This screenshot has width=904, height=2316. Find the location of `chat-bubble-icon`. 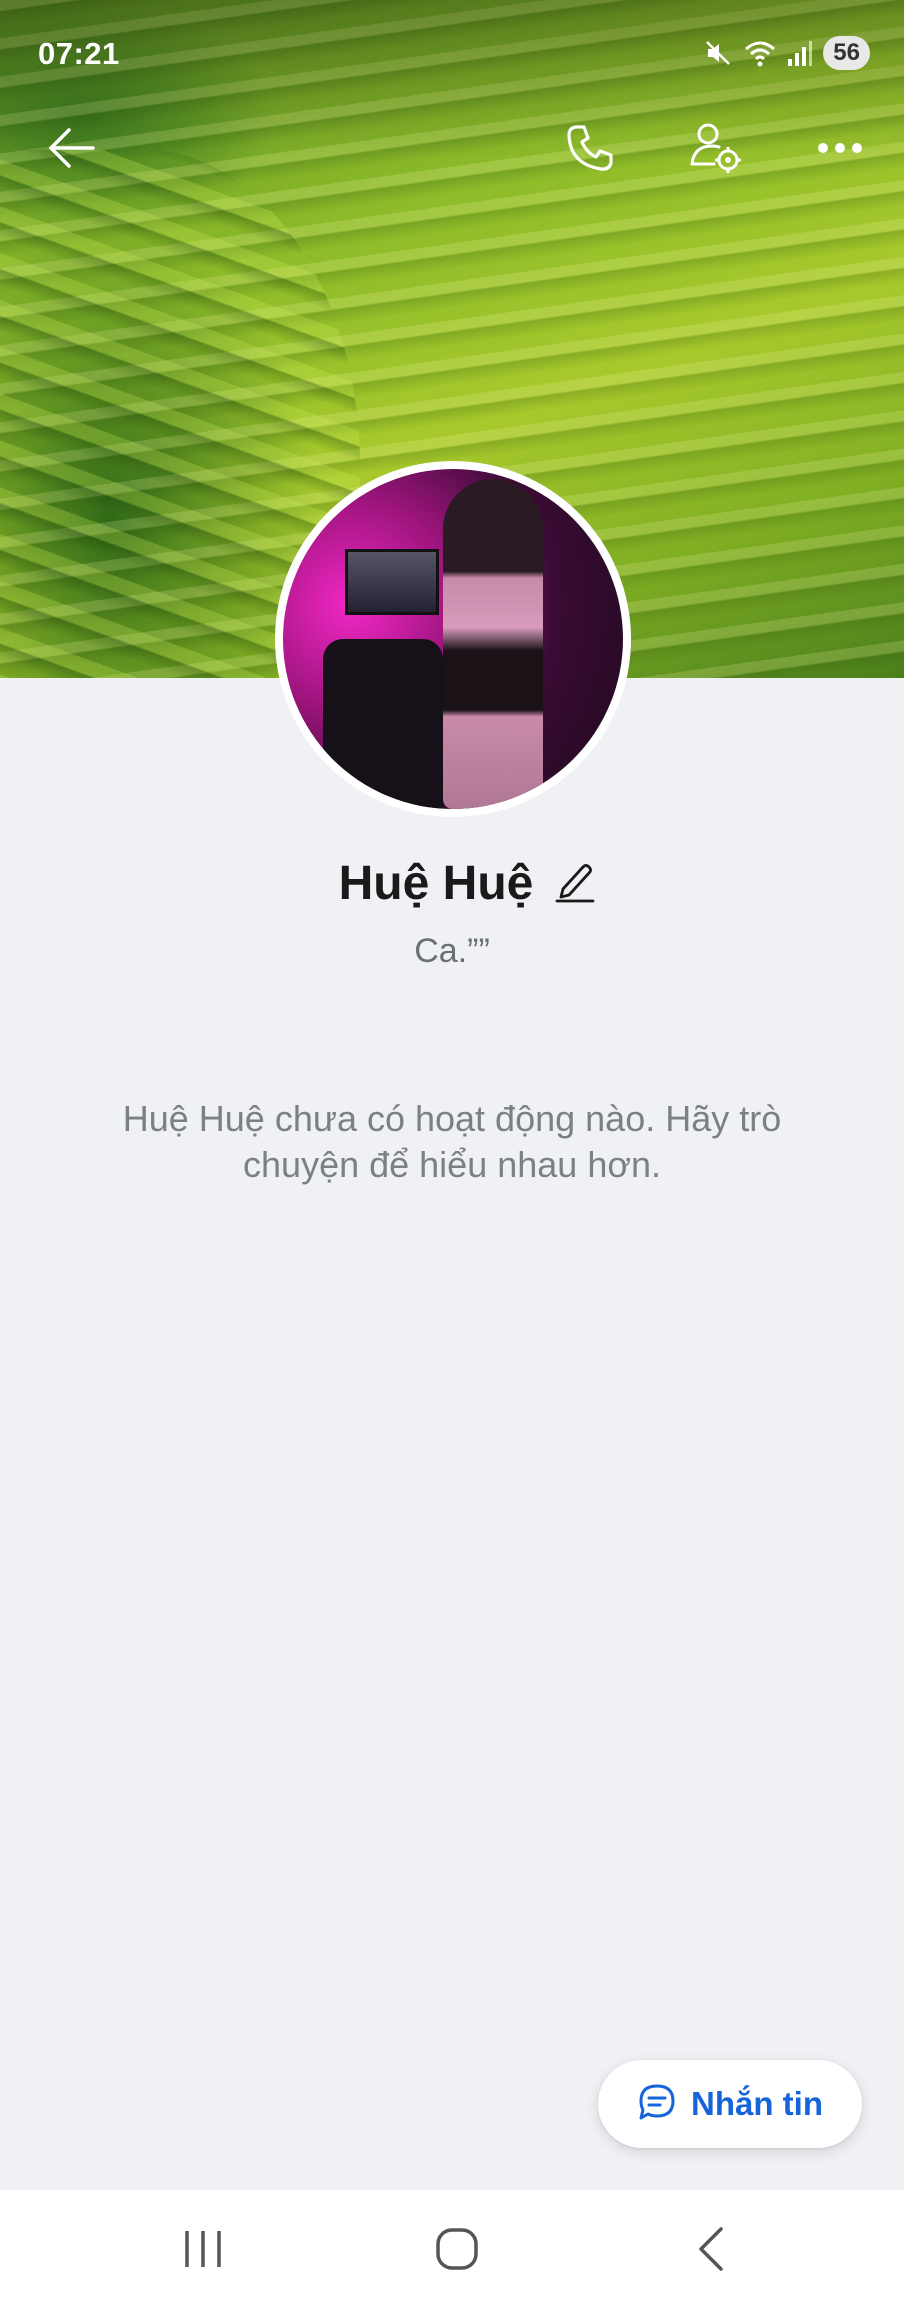

chat-bubble-icon is located at coordinates (657, 2104).